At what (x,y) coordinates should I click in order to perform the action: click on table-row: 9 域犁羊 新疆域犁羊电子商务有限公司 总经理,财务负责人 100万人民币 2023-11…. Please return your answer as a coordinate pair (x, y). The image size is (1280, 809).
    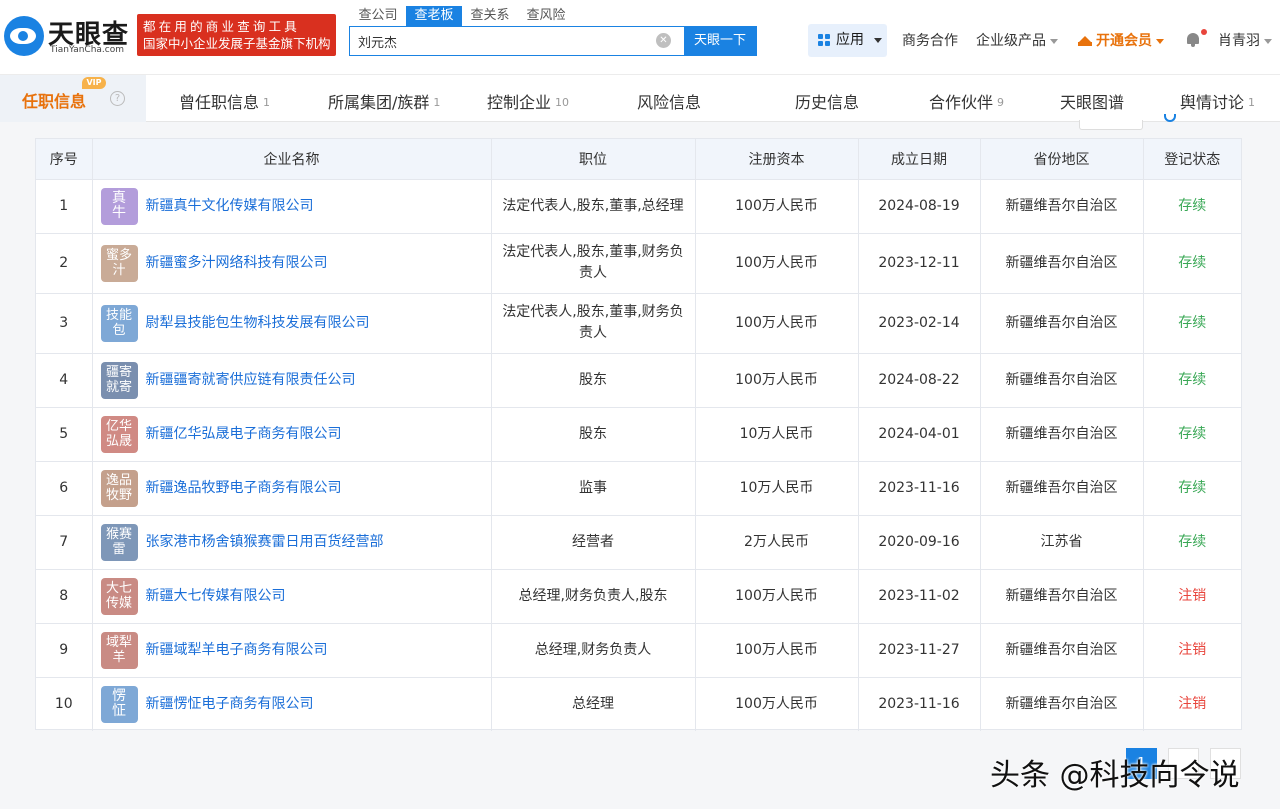
    Looking at the image, I should click on (638, 650).